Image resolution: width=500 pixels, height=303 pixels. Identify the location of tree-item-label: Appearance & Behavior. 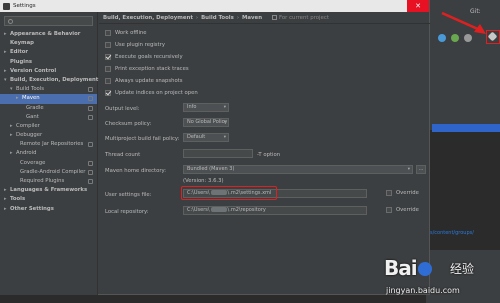
(45, 34).